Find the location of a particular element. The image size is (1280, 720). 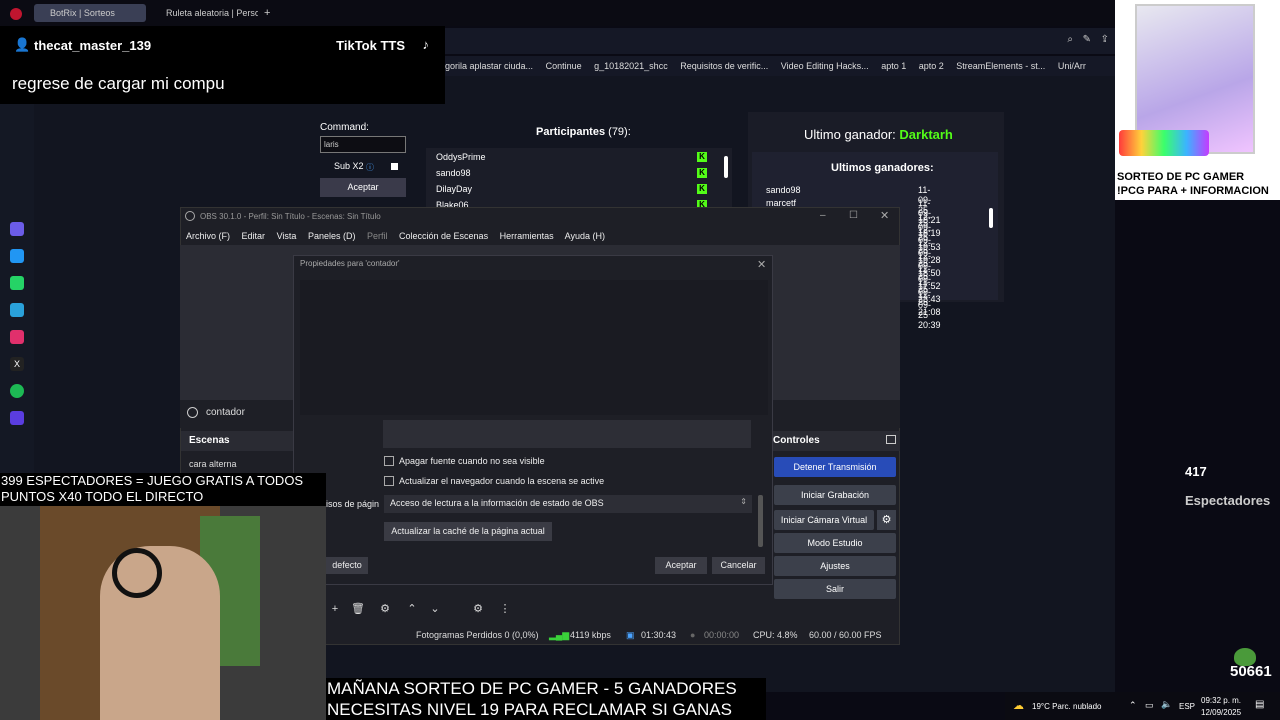

clock-time: 09:32 p. m. is located at coordinates (1221, 700).